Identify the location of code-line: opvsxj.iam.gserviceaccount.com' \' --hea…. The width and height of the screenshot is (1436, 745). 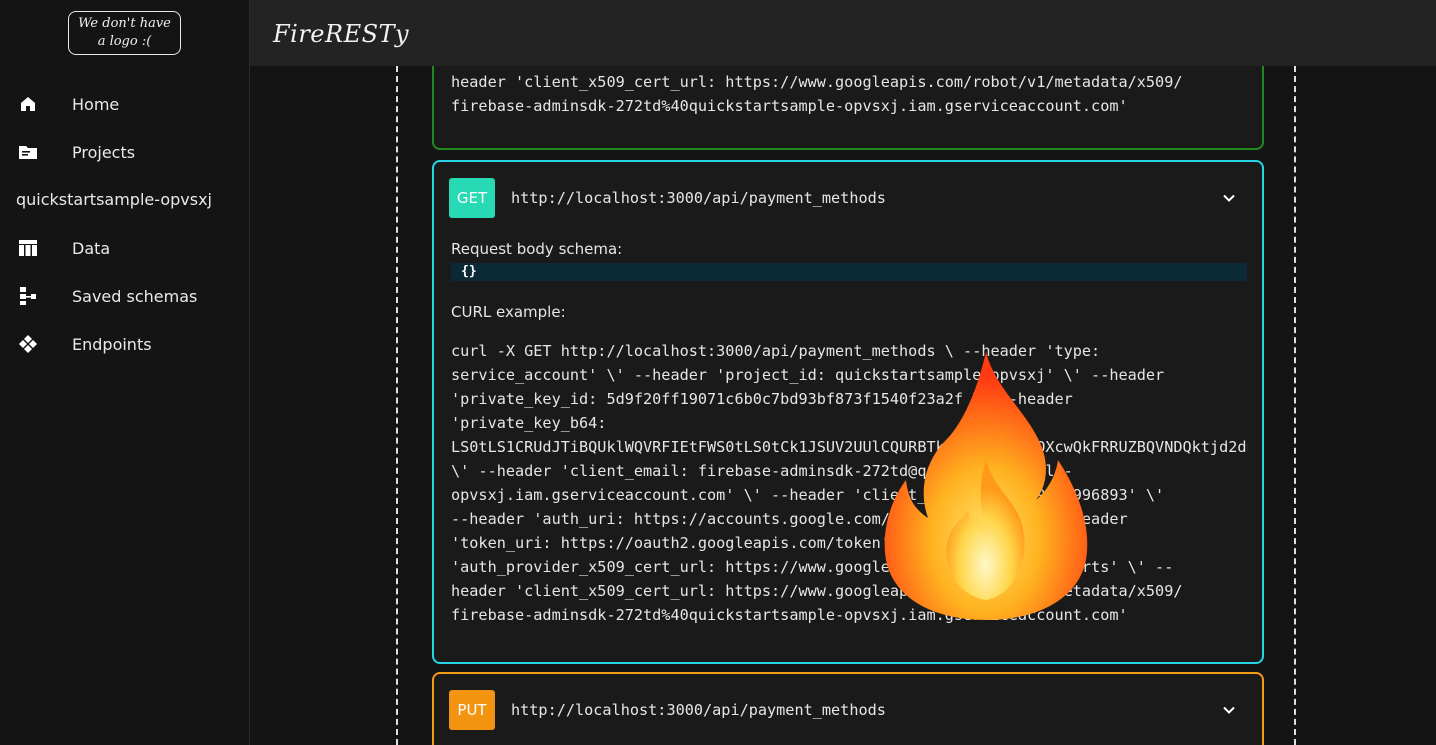
(808, 495).